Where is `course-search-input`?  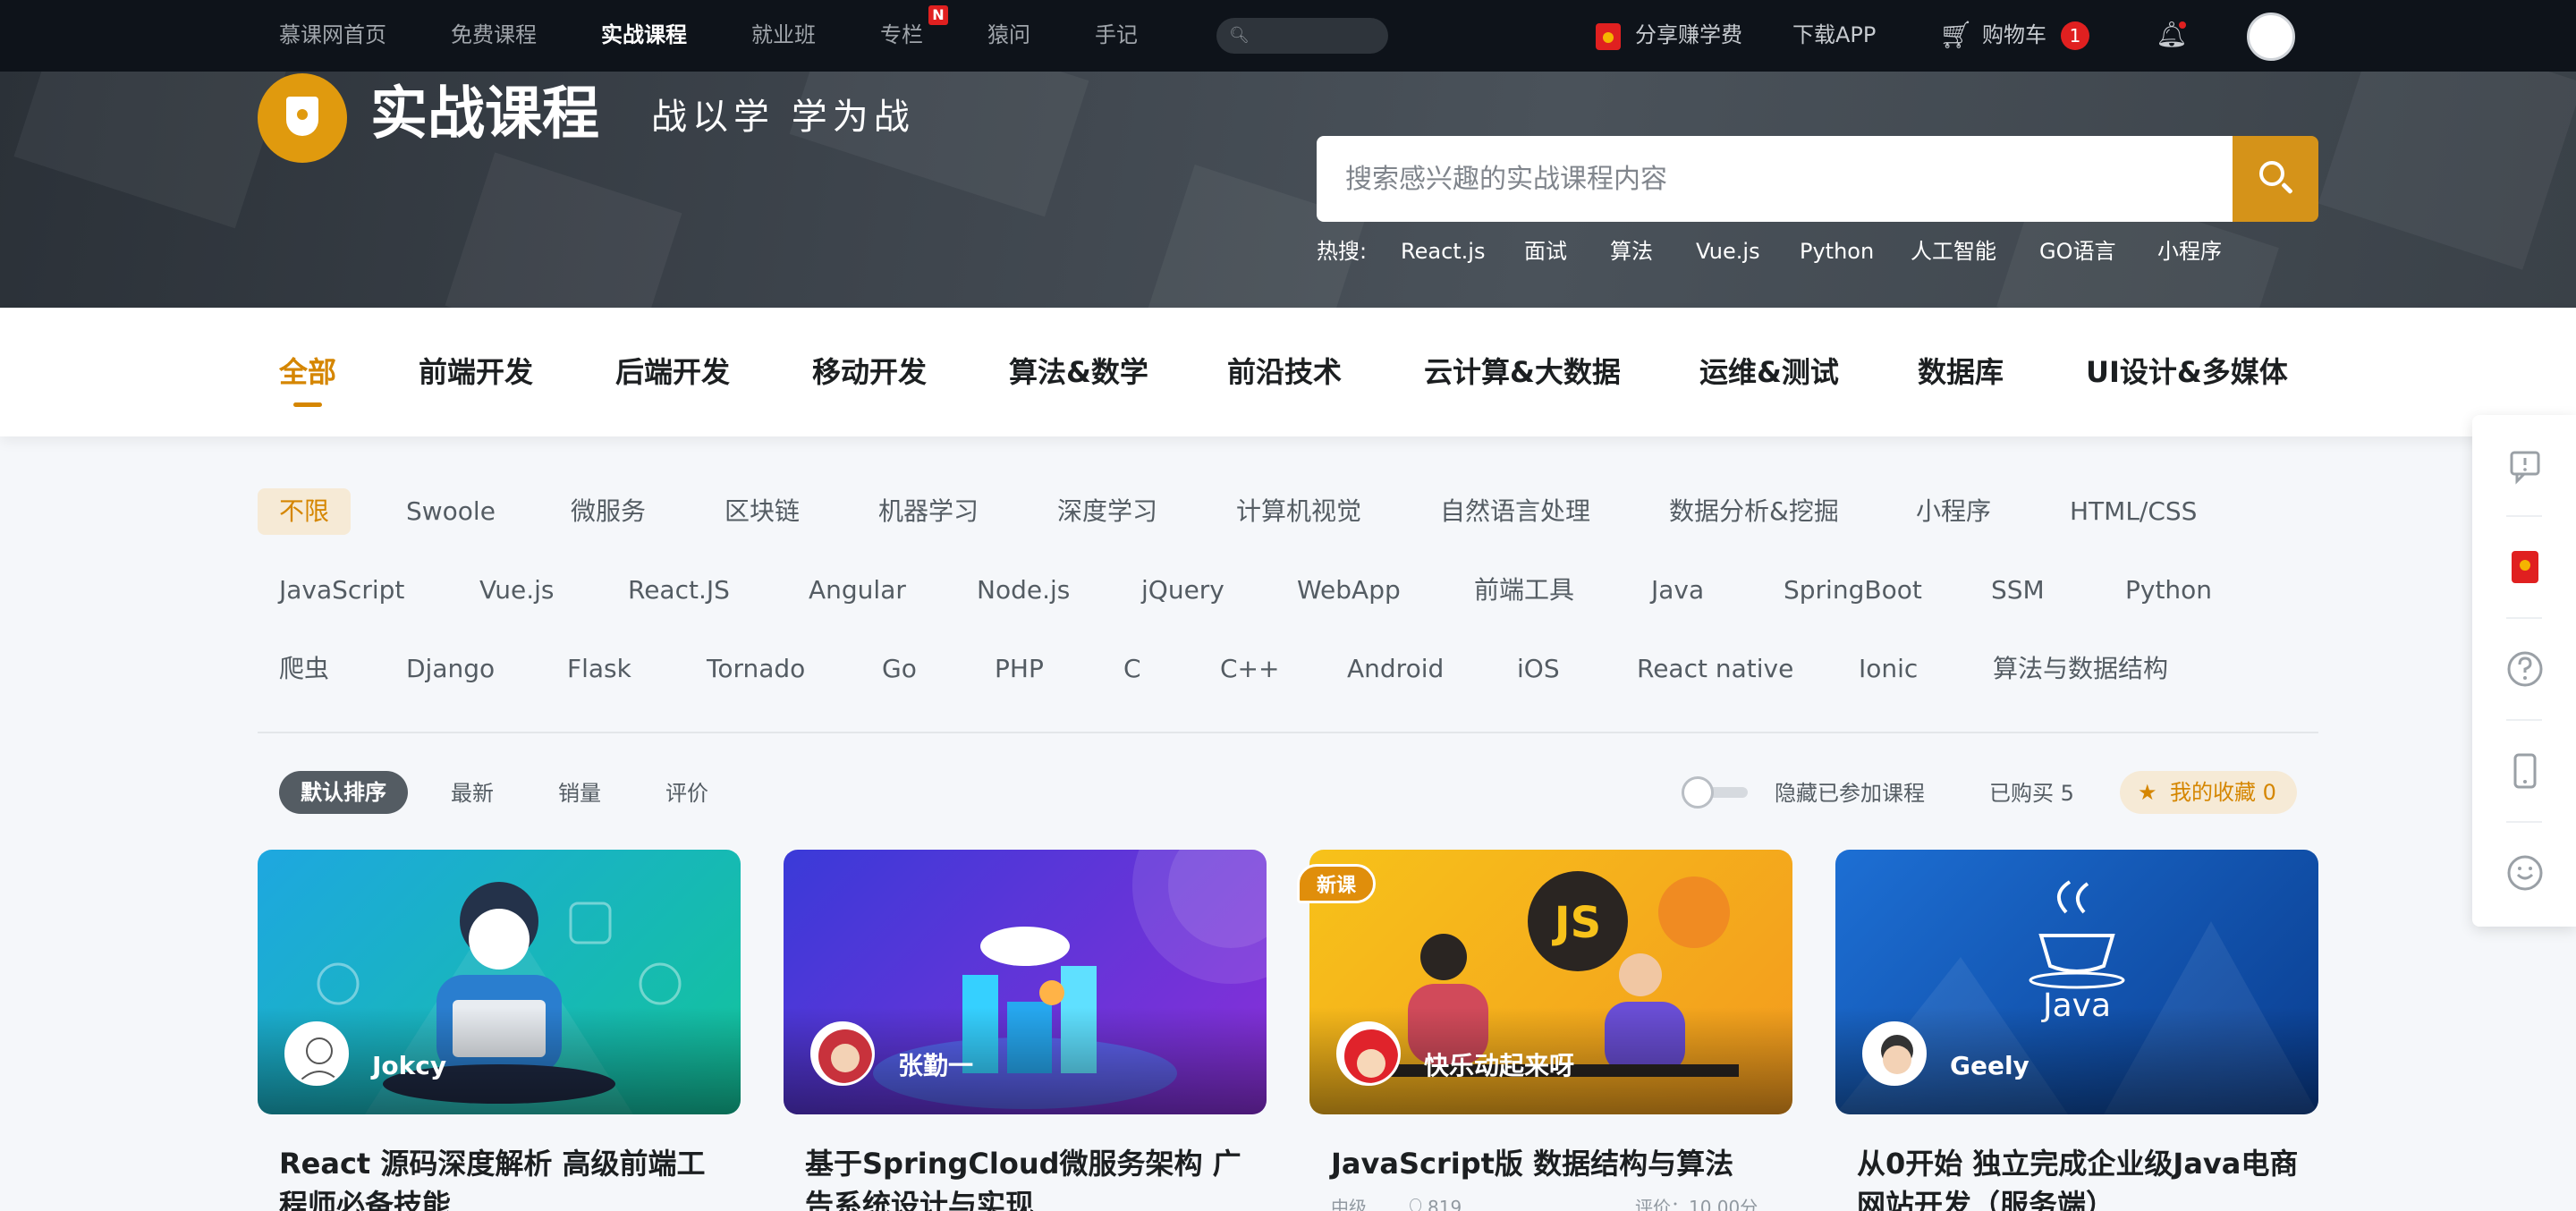
course-search-input is located at coordinates (1775, 179).